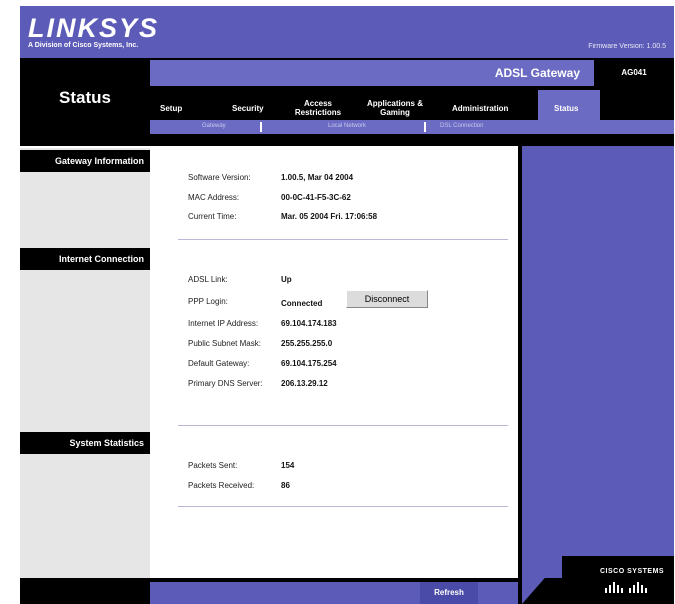 The height and width of the screenshot is (604, 675). I want to click on primary-dns-value: 206.13.29.12, so click(304, 383).